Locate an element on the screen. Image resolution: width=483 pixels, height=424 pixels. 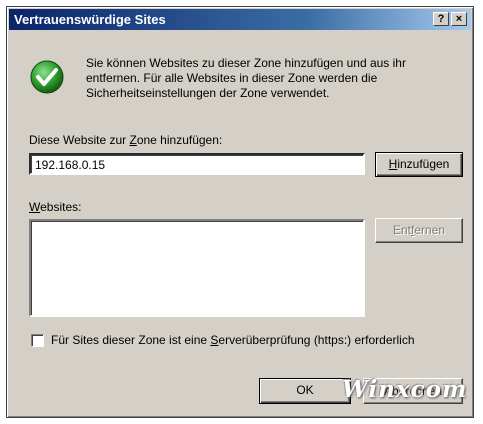
winxcom-watermark: Winxcom is located at coordinates (405, 389).